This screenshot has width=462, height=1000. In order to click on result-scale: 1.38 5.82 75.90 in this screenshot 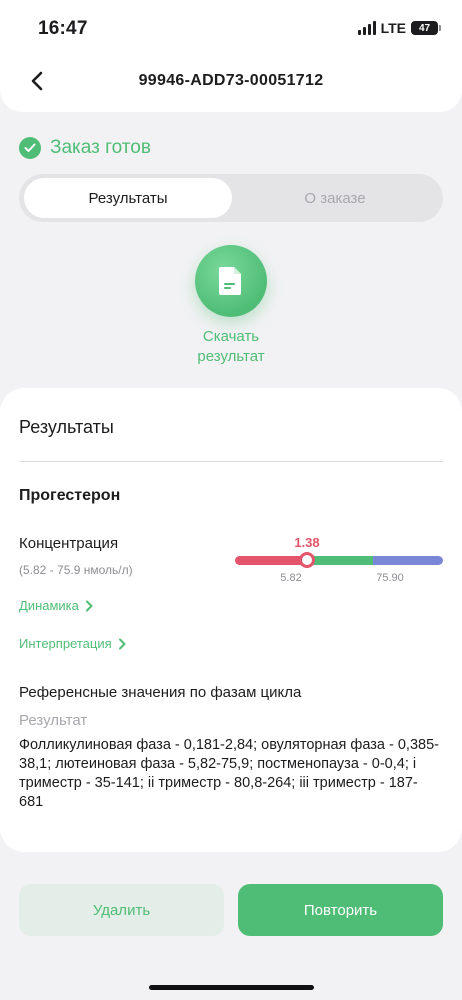, I will do `click(339, 560)`.